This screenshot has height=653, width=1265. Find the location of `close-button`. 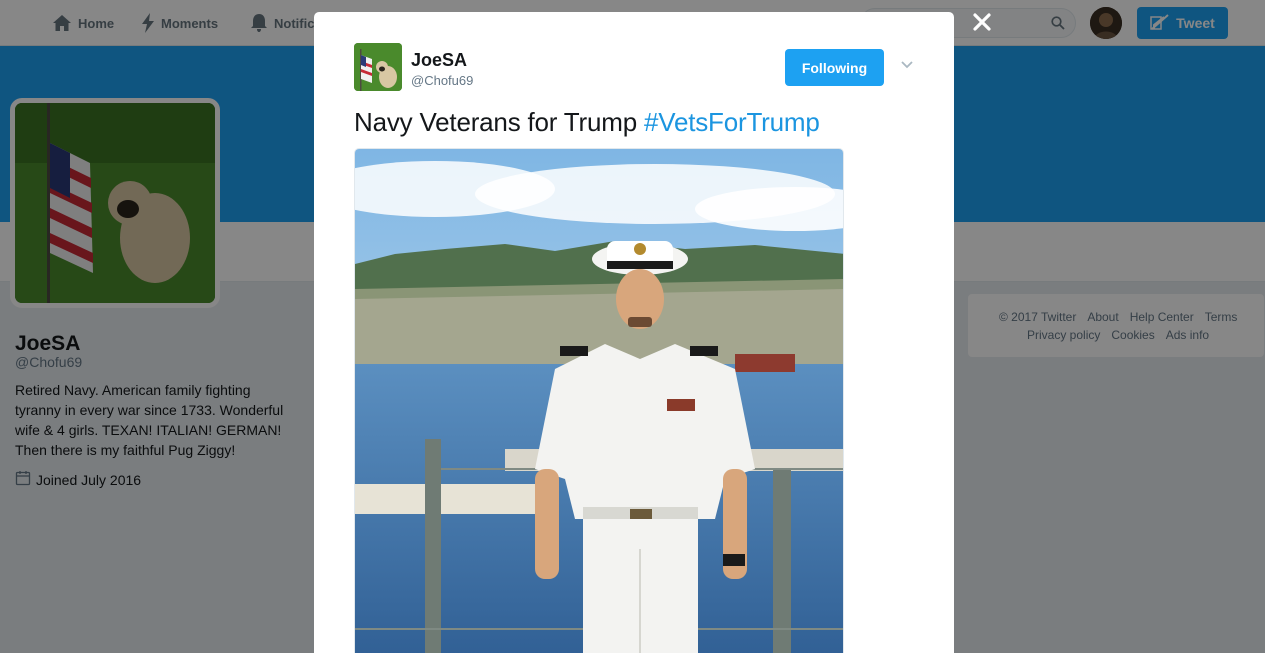

close-button is located at coordinates (982, 24).